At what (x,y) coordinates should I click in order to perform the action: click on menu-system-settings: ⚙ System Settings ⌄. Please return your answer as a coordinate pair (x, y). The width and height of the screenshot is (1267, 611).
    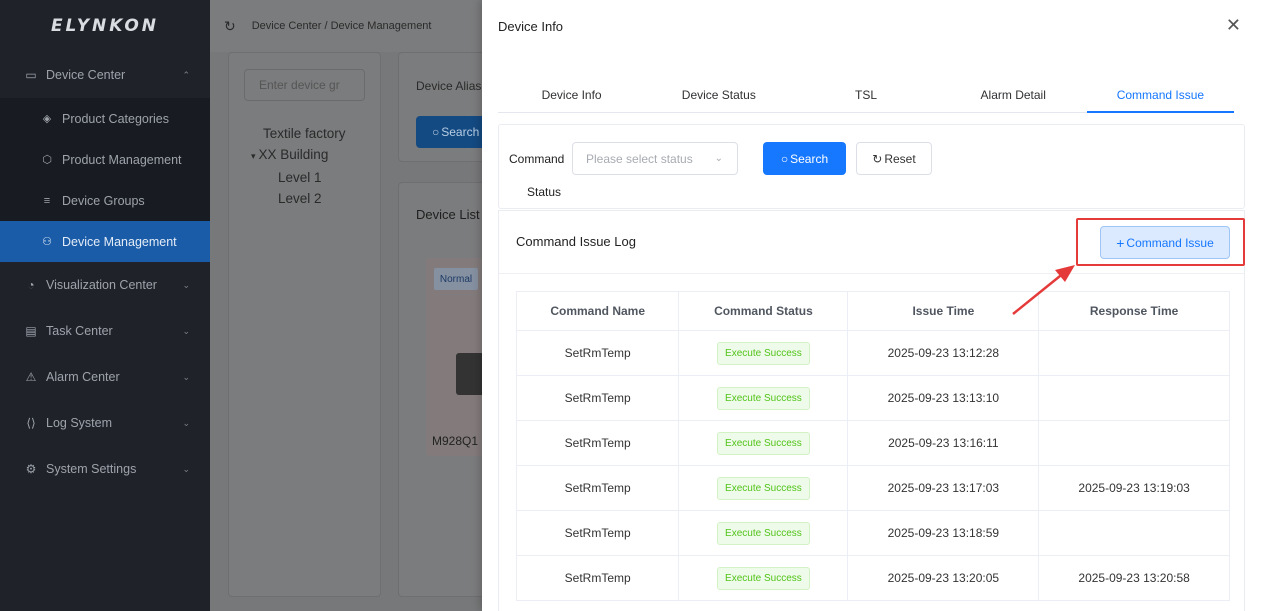
    Looking at the image, I should click on (105, 469).